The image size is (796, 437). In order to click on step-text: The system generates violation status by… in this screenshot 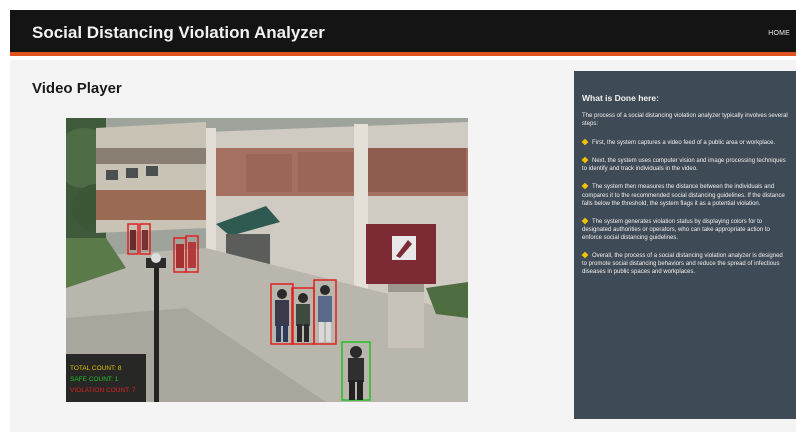, I will do `click(676, 229)`.